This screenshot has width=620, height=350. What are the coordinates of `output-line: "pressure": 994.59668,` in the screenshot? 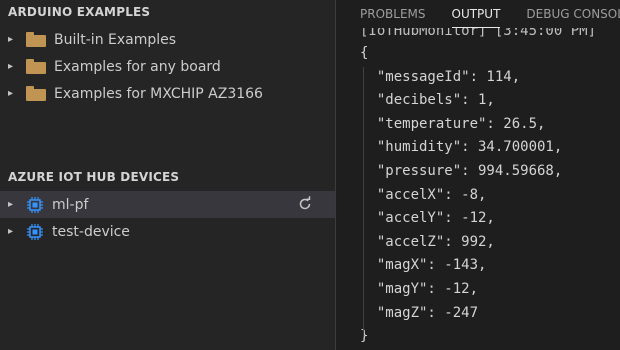 It's located at (461, 170).